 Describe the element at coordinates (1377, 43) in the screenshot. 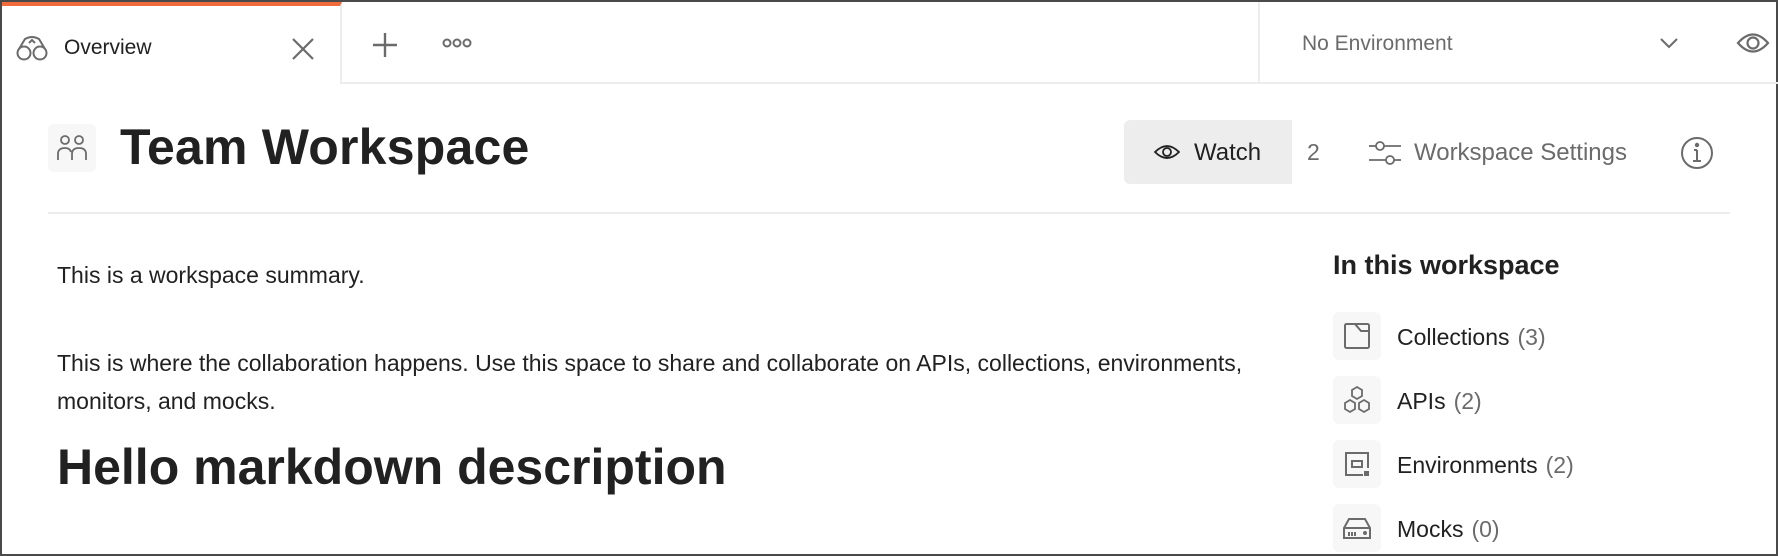

I see `environment-selected-label: No Environment` at that location.